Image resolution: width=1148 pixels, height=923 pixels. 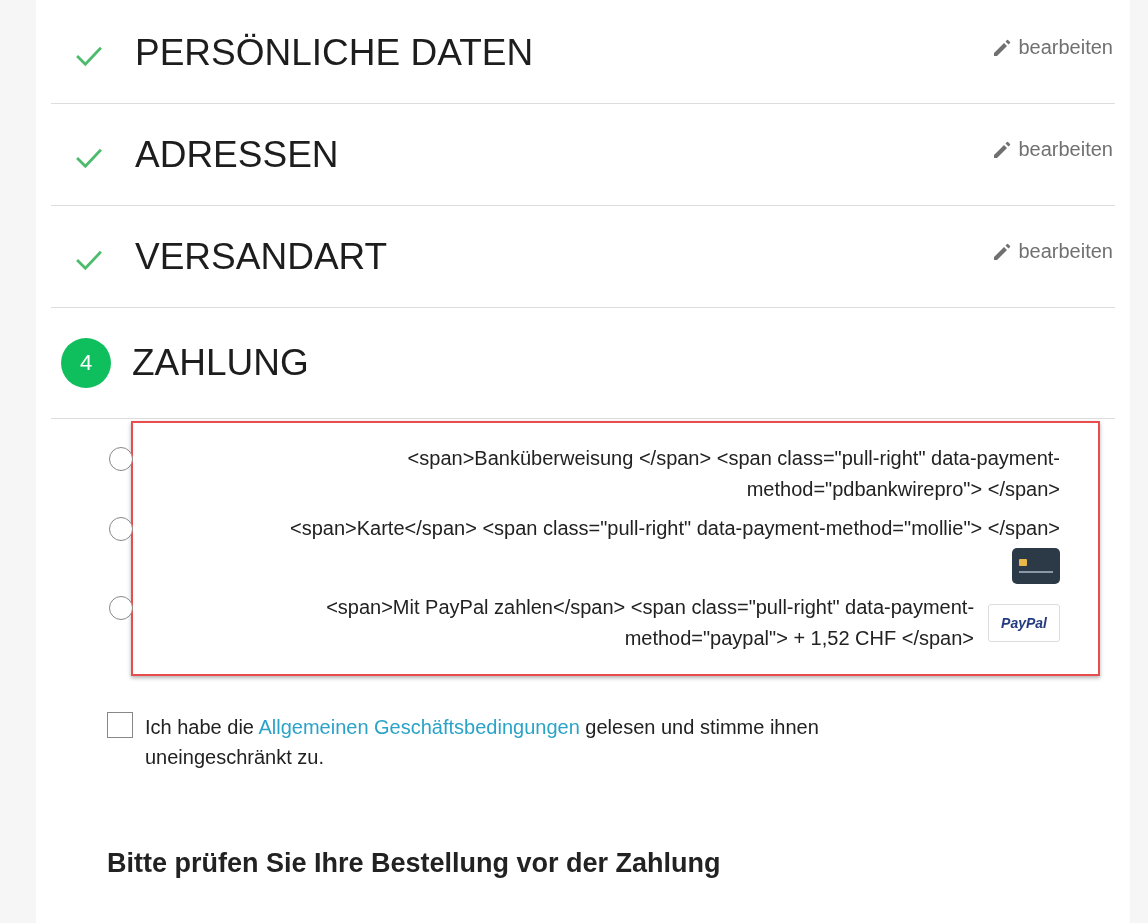 What do you see at coordinates (120, 725) in the screenshot?
I see `terms-checkbox` at bounding box center [120, 725].